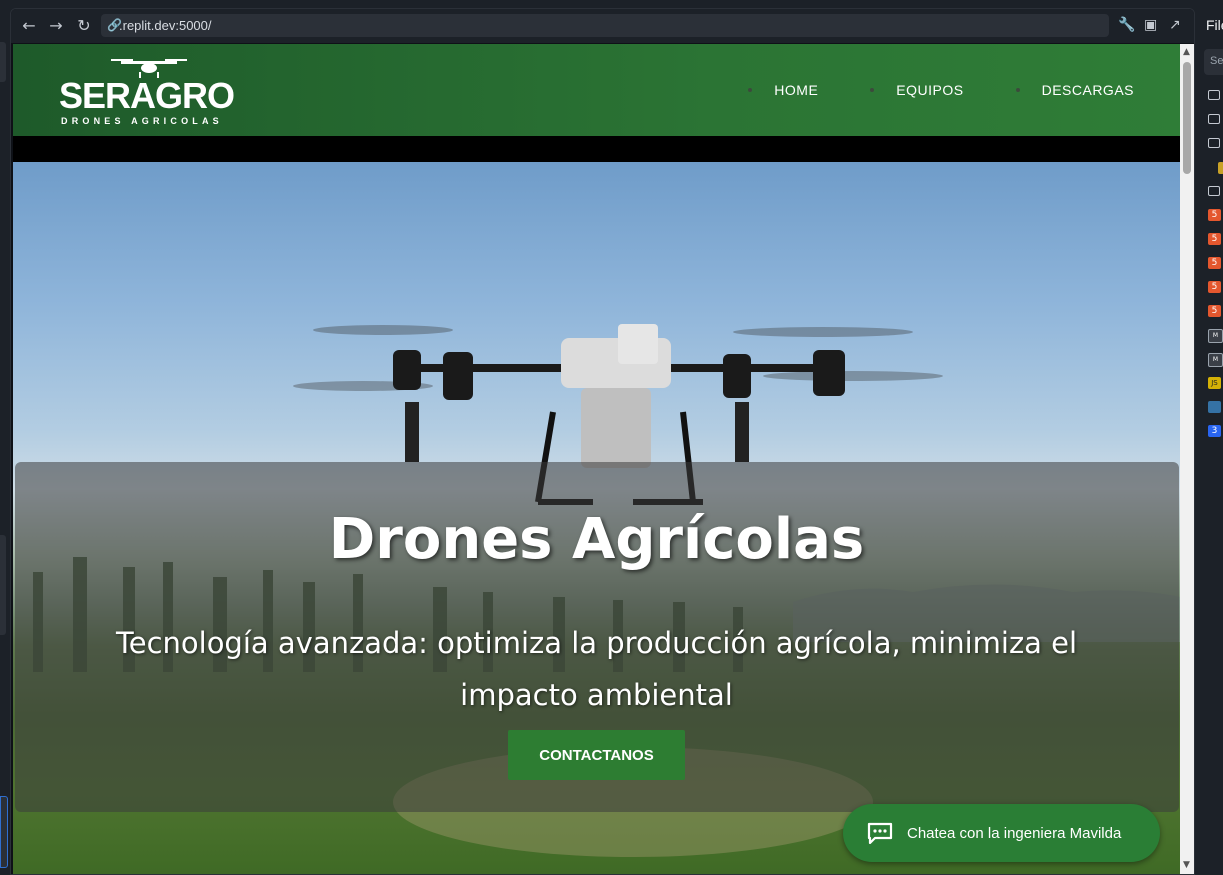  Describe the element at coordinates (596, 755) in the screenshot. I see `contact-button: CONTACTANOS` at that location.